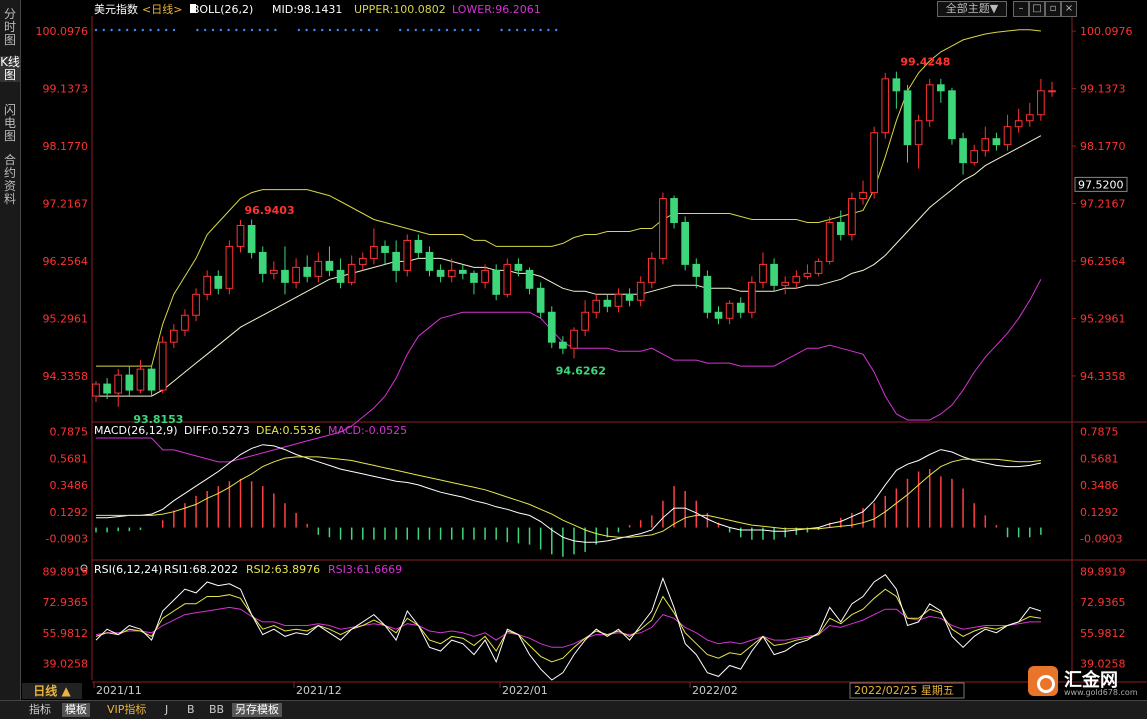 The height and width of the screenshot is (719, 1147). Describe the element at coordinates (66, 261) in the screenshot. I see `price-tick-left: 96.2564` at that location.